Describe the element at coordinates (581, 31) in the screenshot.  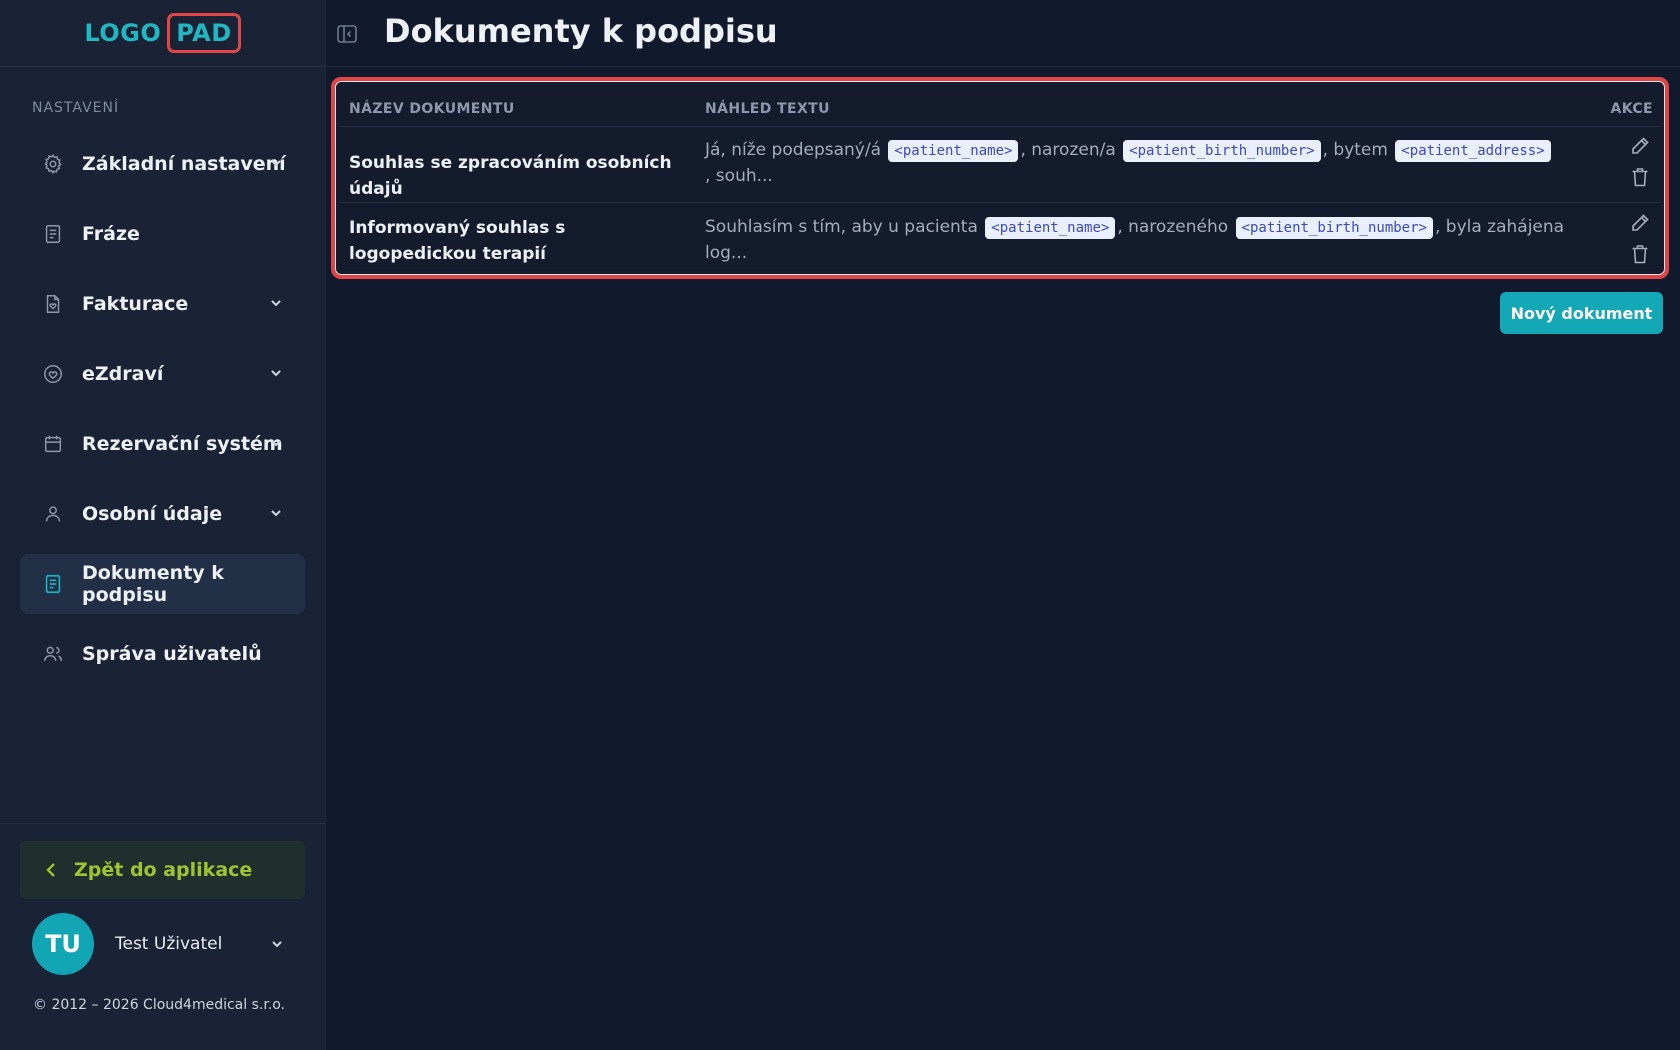
I see `page-title: Dokumenty k podpisu` at that location.